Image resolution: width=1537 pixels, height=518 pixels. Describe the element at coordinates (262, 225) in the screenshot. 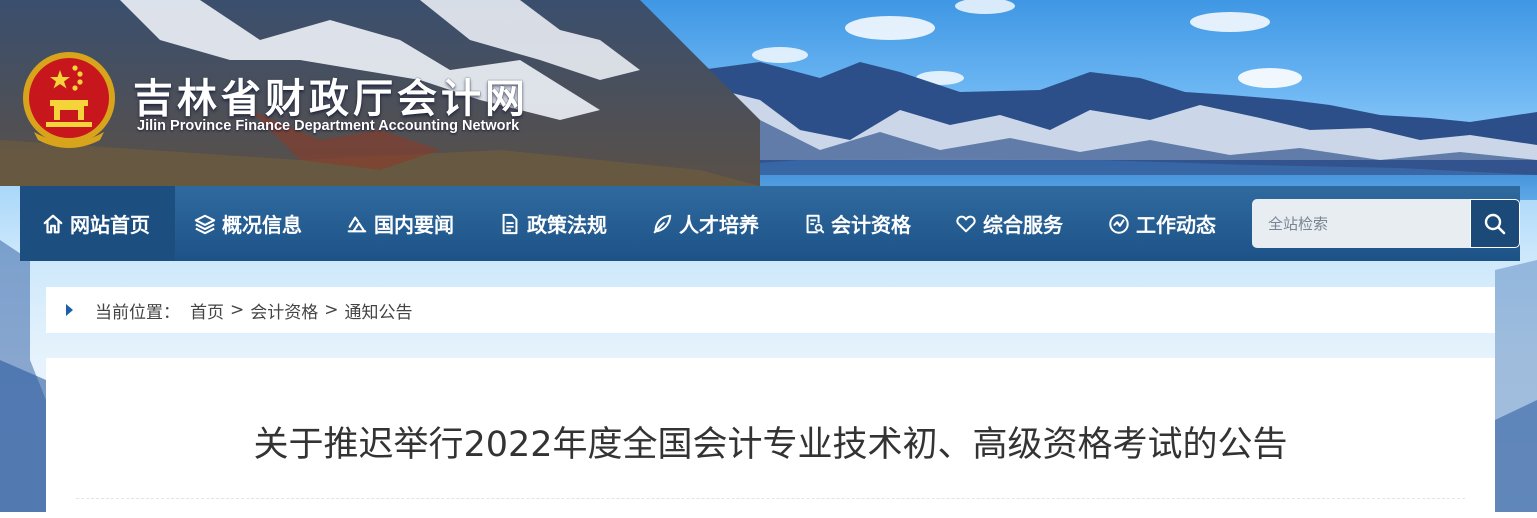

I see `nav-item-label: 概况信息` at that location.